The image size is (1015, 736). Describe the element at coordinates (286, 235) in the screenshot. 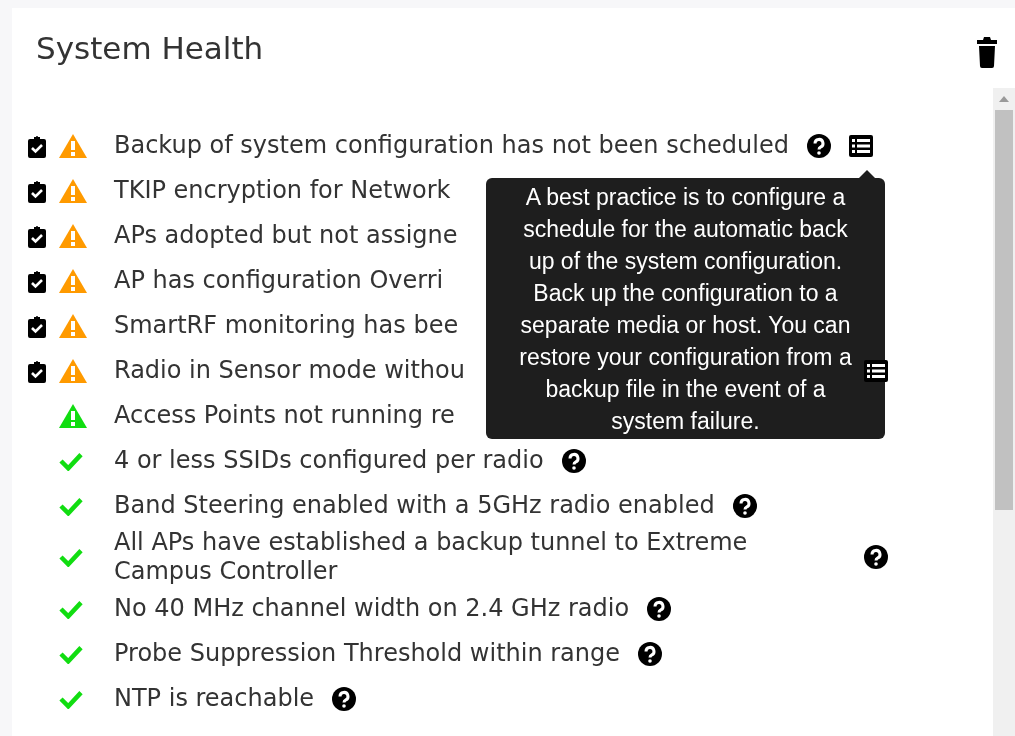

I see `health-check-text: APs adopted but not assigne` at that location.